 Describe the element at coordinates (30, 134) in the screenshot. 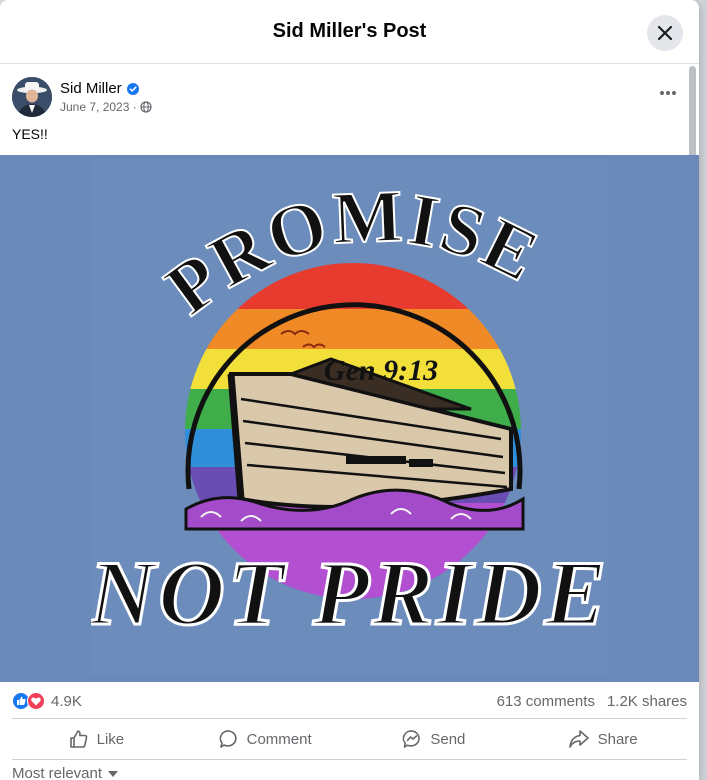

I see `post-text: YES!!` at that location.